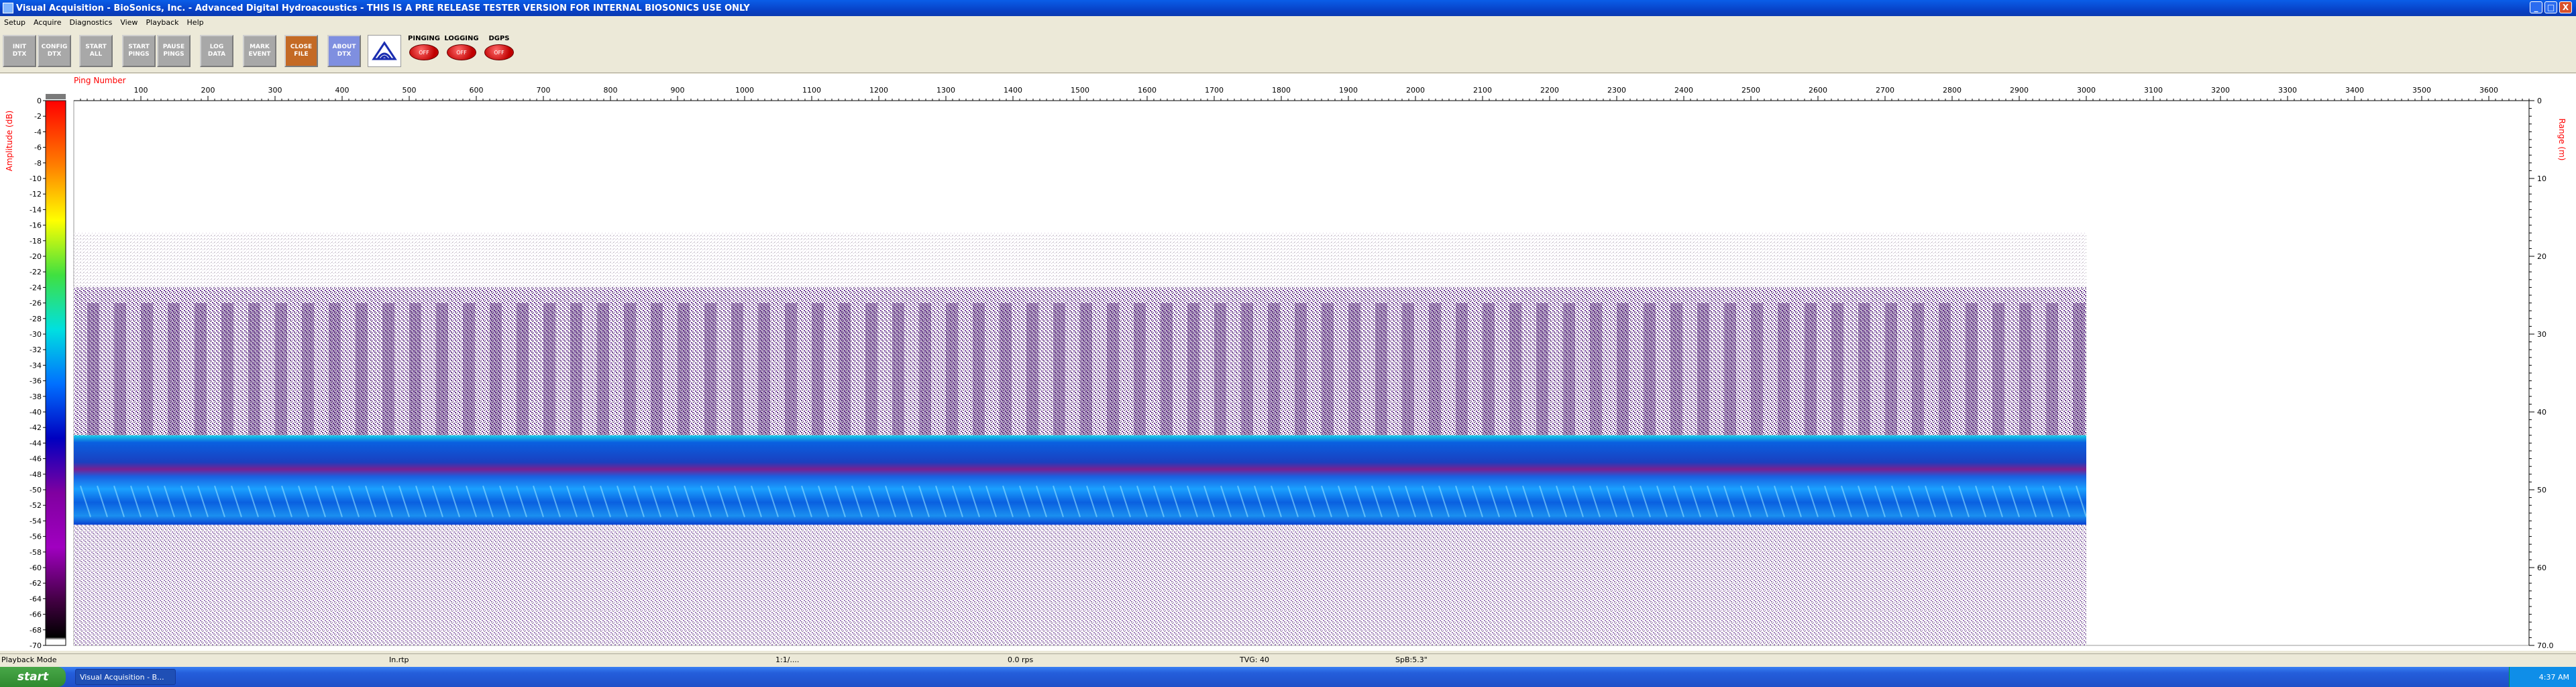 The width and height of the screenshot is (2576, 687). I want to click on close-file-button: CLOSE FILE, so click(301, 51).